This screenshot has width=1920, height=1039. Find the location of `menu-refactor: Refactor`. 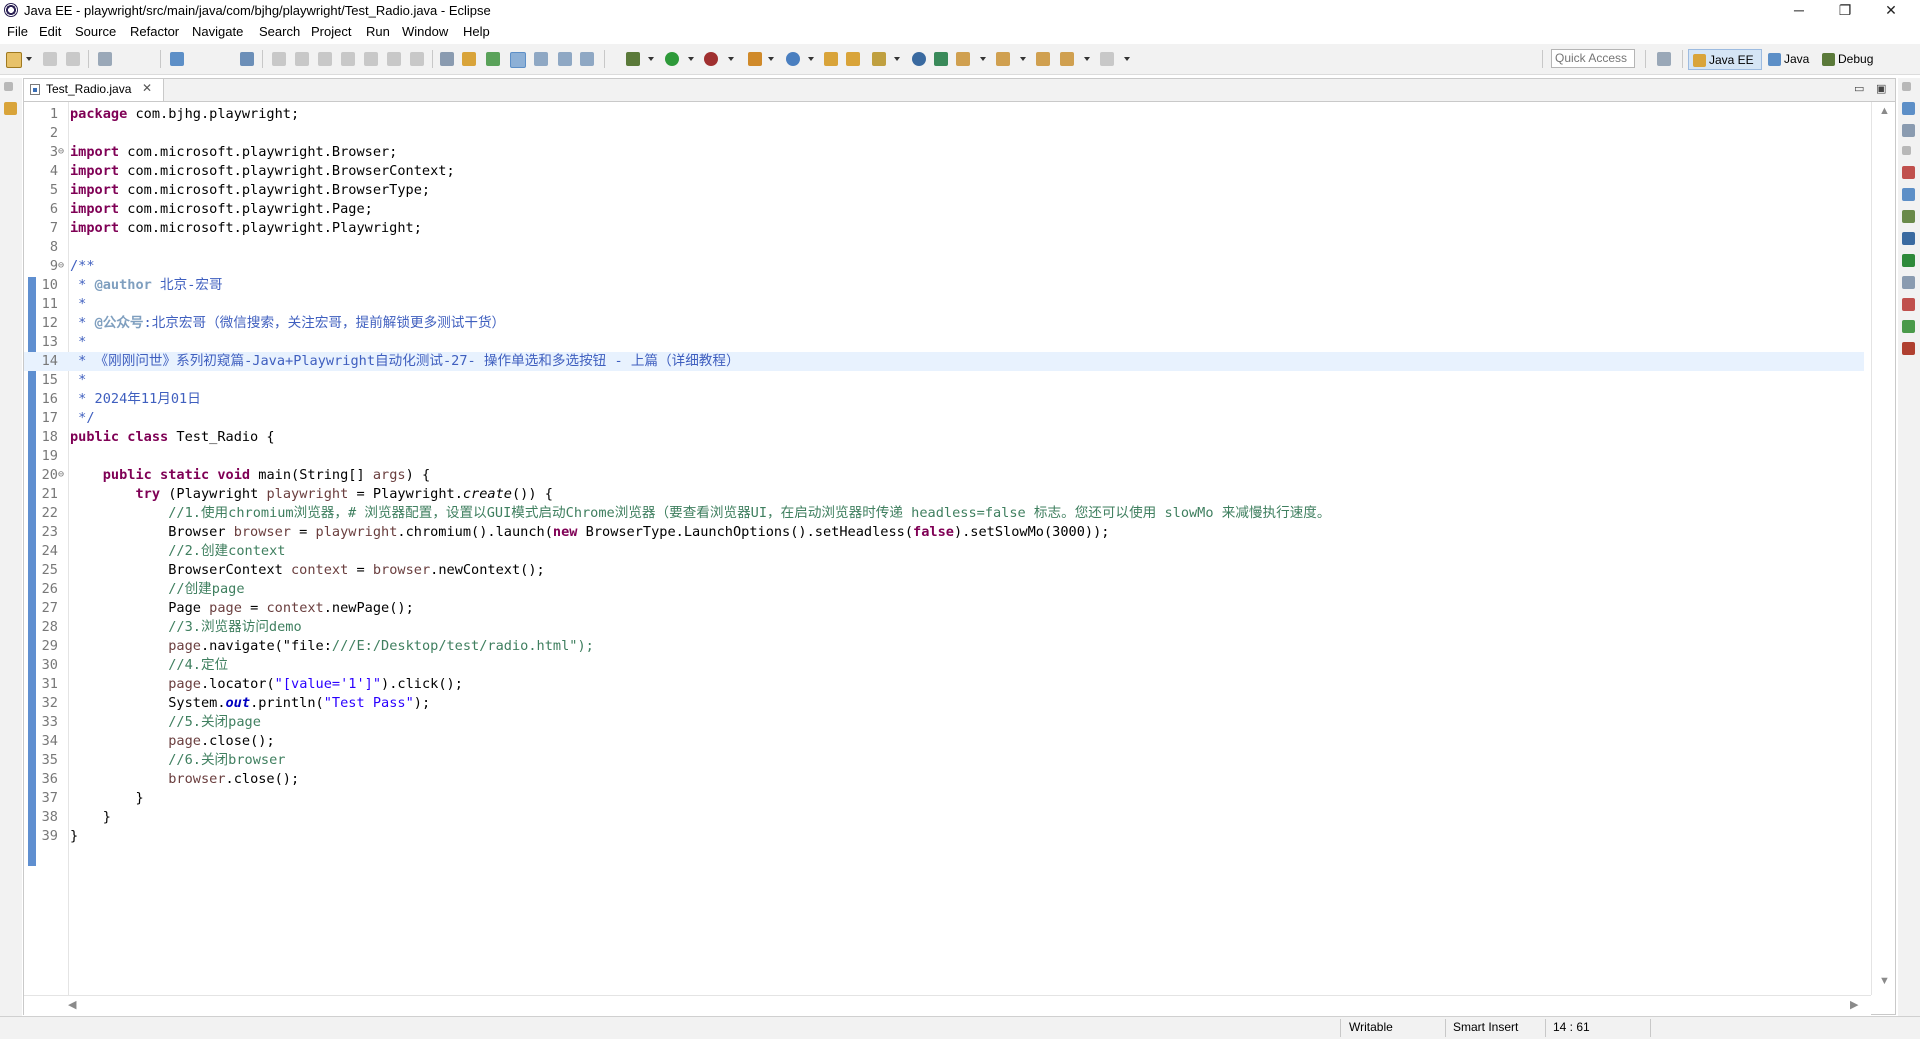

menu-refactor: Refactor is located at coordinates (154, 31).